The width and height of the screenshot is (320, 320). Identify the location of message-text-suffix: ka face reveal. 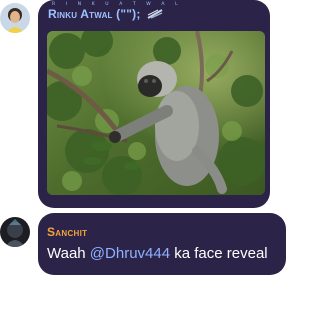
(219, 253).